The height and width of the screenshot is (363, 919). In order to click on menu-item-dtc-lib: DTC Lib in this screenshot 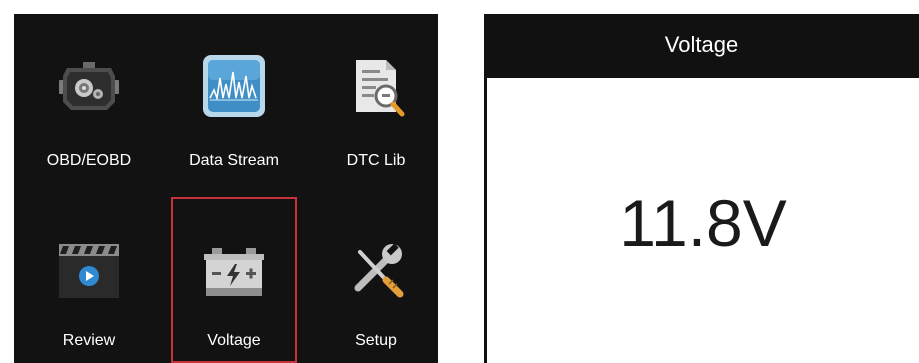, I will do `click(375, 99)`.